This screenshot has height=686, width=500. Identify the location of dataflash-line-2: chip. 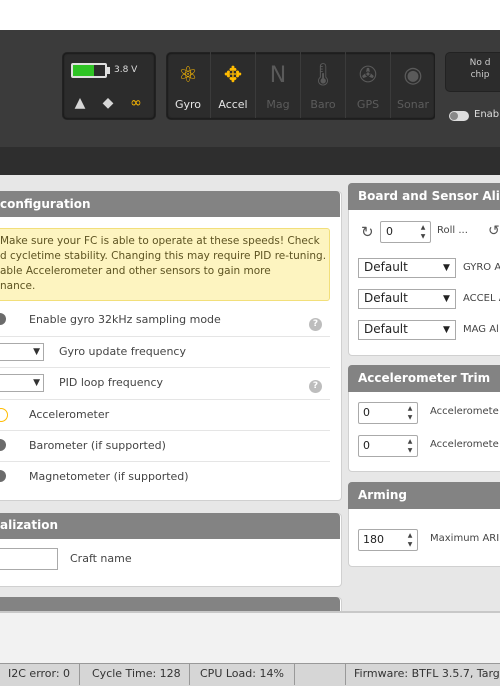
(480, 75).